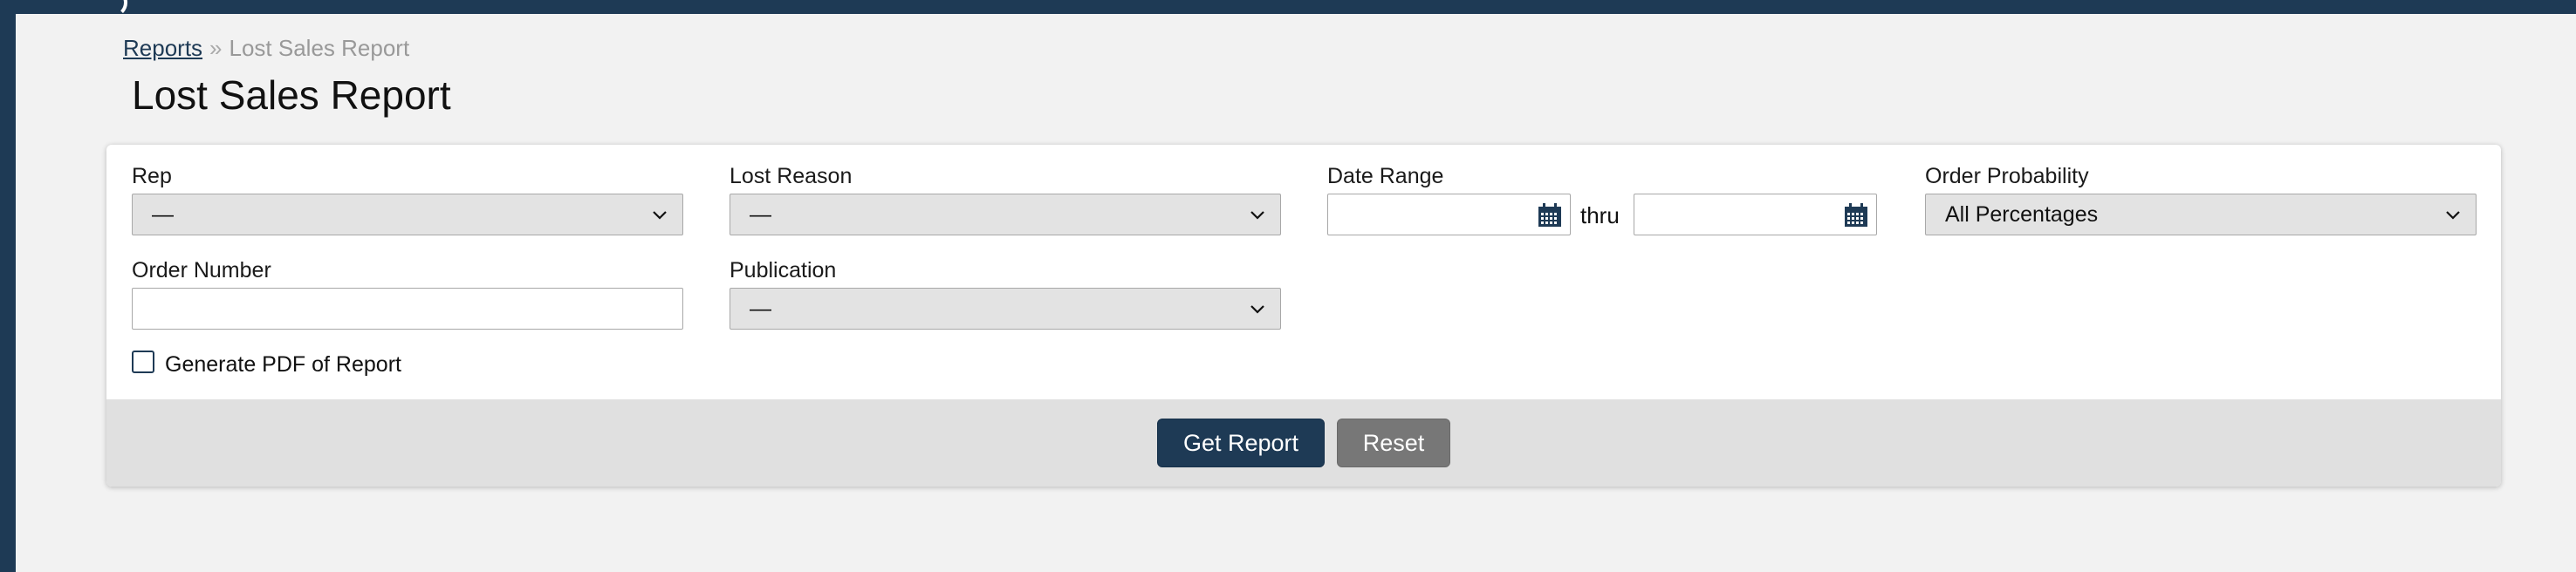 This screenshot has height=572, width=2576. Describe the element at coordinates (2022, 214) in the screenshot. I see `order-probability-select-value: All Percentages` at that location.